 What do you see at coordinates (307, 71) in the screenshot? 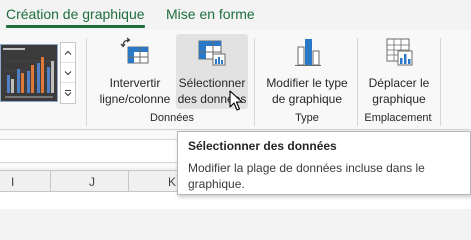
I see `change-chart-type-button: Modifier le type de graphique` at bounding box center [307, 71].